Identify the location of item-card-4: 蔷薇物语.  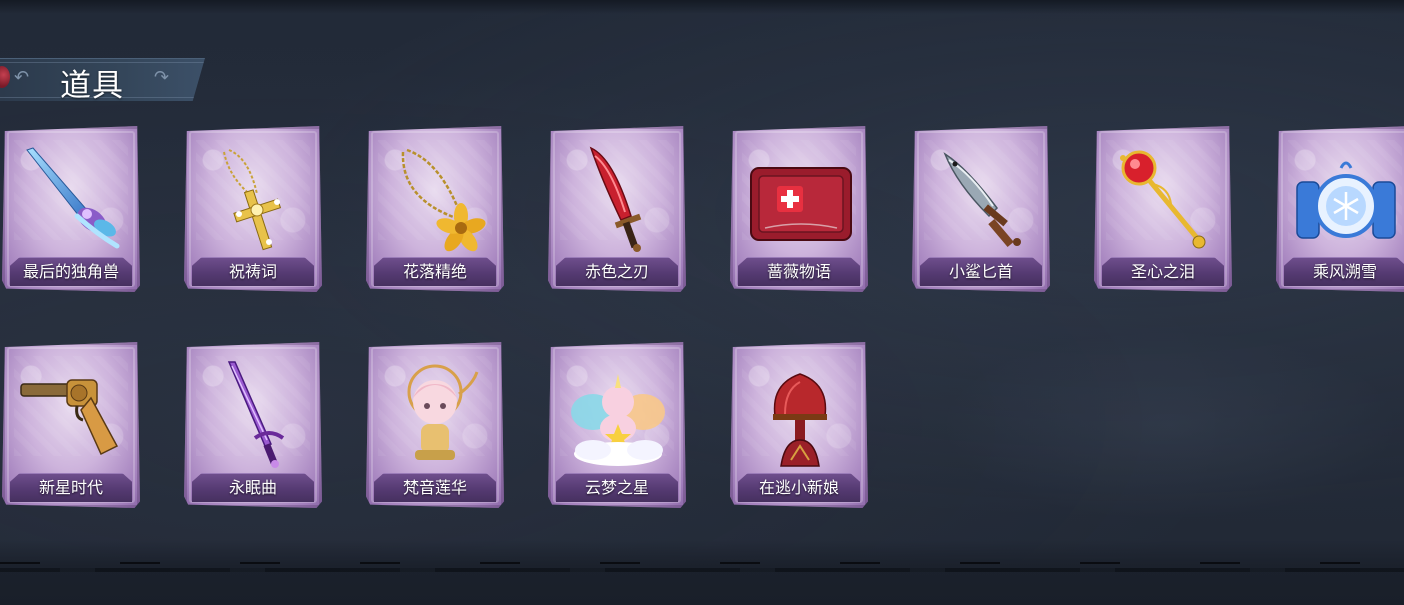
(799, 209).